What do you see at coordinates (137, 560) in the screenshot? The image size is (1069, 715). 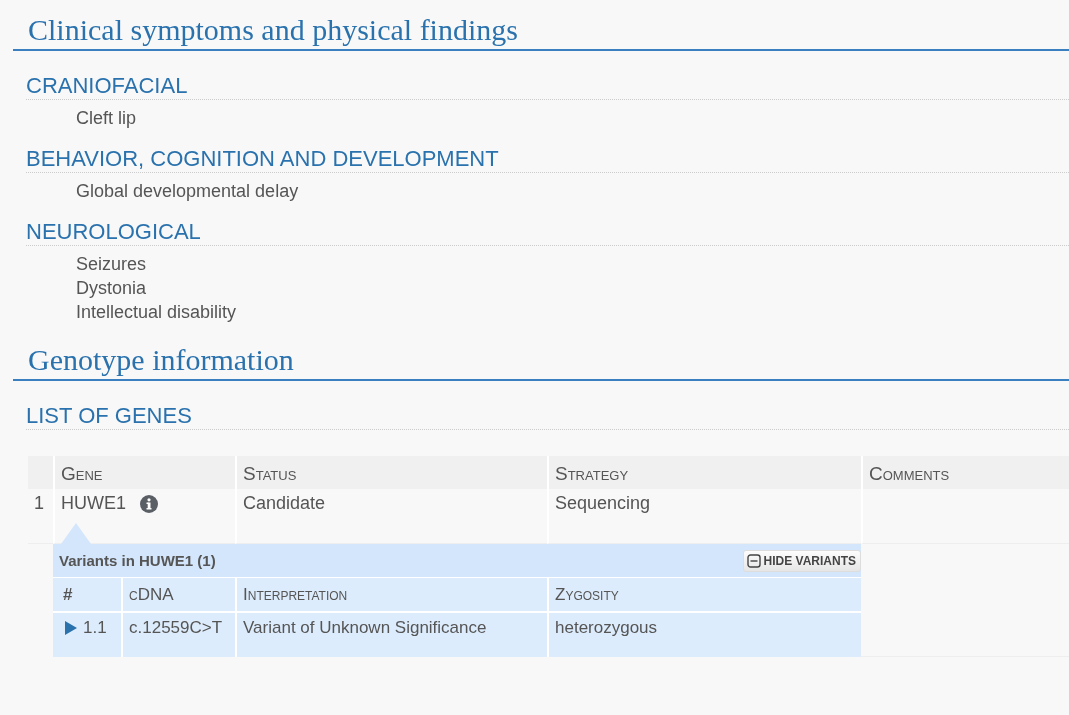 I see `variants-title: Variants in HUWE1 (1)` at bounding box center [137, 560].